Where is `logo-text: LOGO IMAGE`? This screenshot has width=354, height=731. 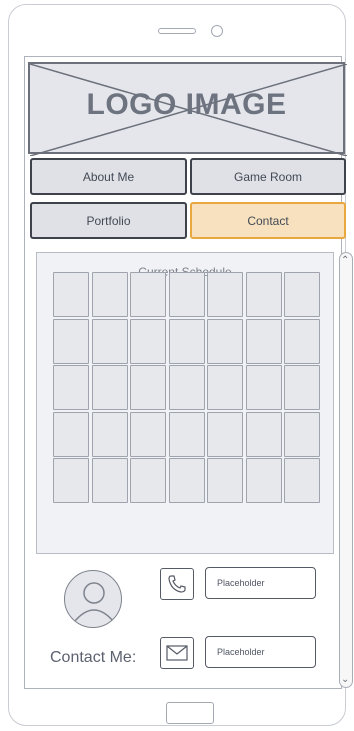
logo-text: LOGO IMAGE is located at coordinates (186, 104).